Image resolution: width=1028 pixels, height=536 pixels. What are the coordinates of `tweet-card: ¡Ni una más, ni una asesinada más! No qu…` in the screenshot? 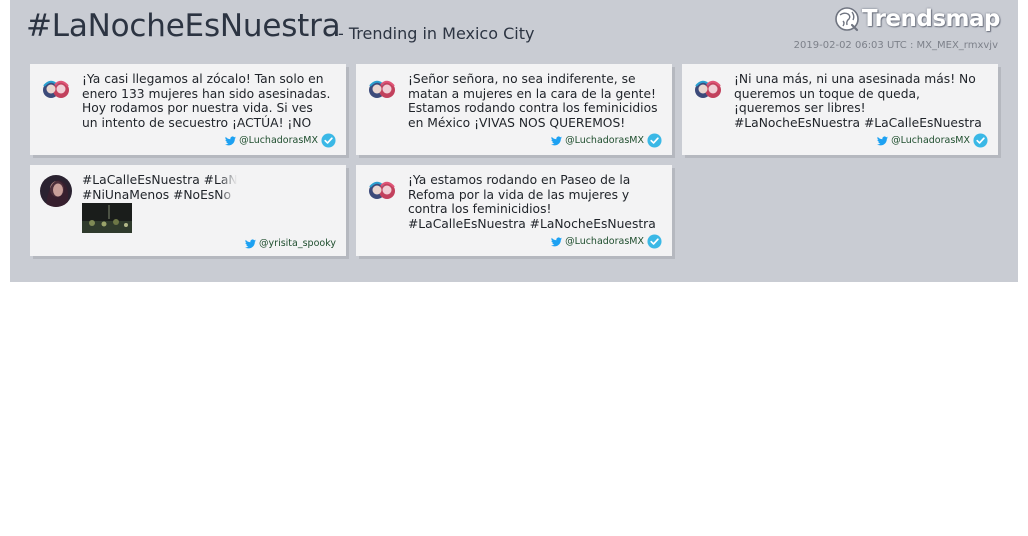 It's located at (840, 109).